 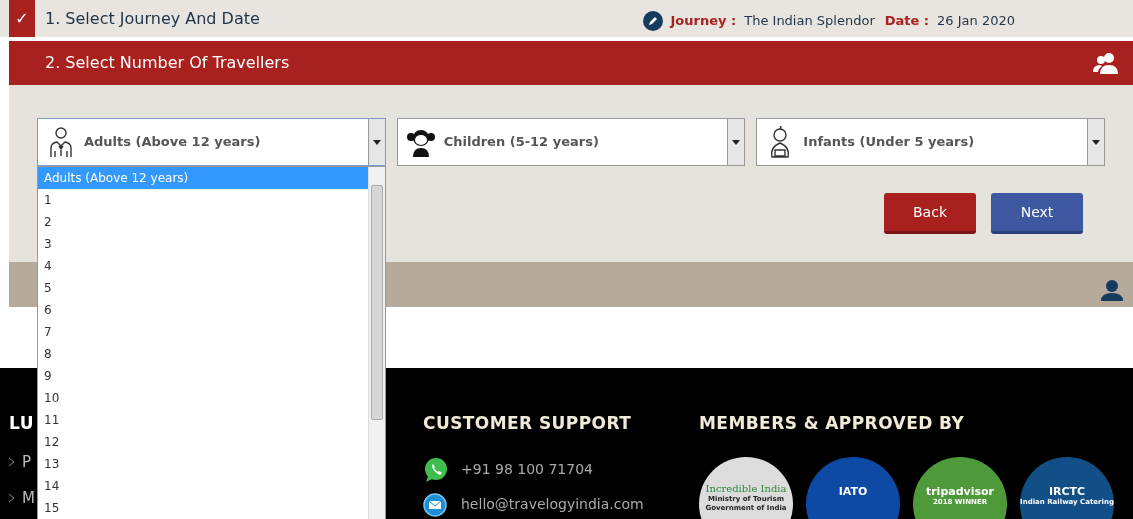 What do you see at coordinates (1037, 213) in the screenshot?
I see `next-button: Next` at bounding box center [1037, 213].